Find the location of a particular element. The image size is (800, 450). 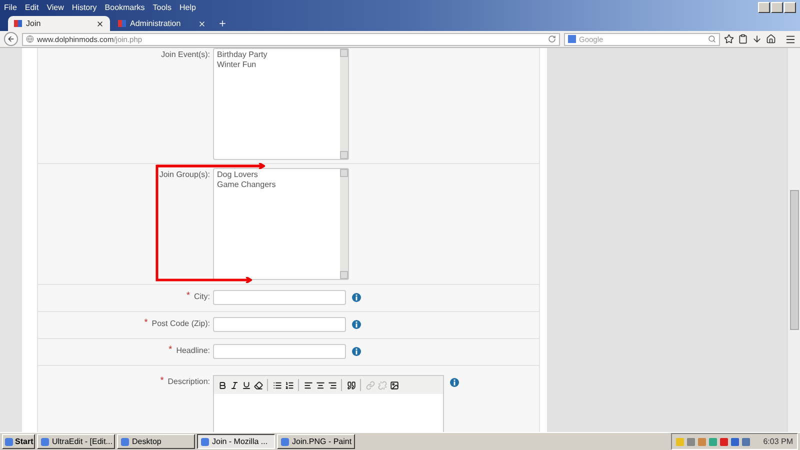

list-box: Dog Lovers Game Changers is located at coordinates (281, 224).